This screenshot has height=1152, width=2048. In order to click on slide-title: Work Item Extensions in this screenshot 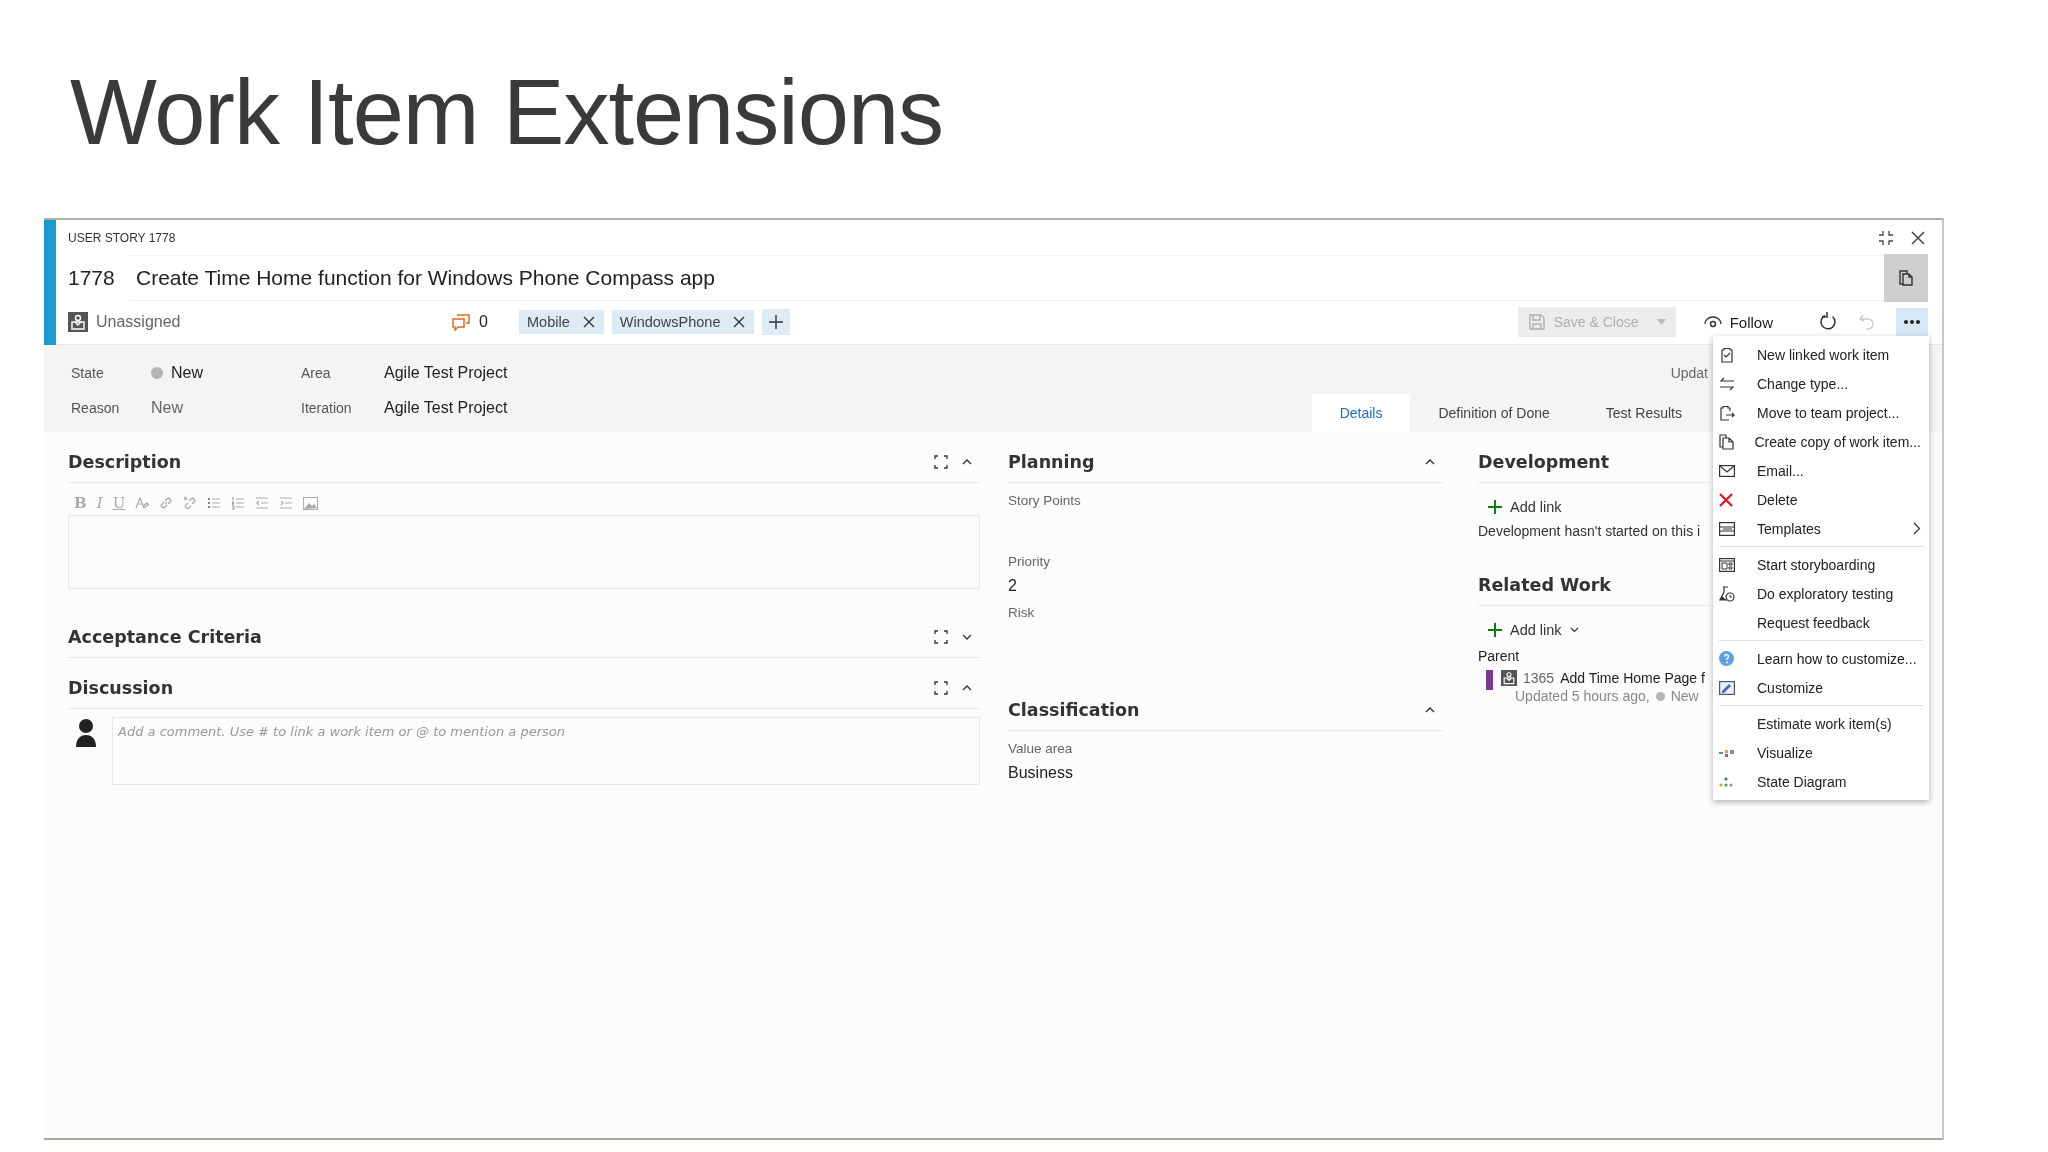, I will do `click(507, 110)`.